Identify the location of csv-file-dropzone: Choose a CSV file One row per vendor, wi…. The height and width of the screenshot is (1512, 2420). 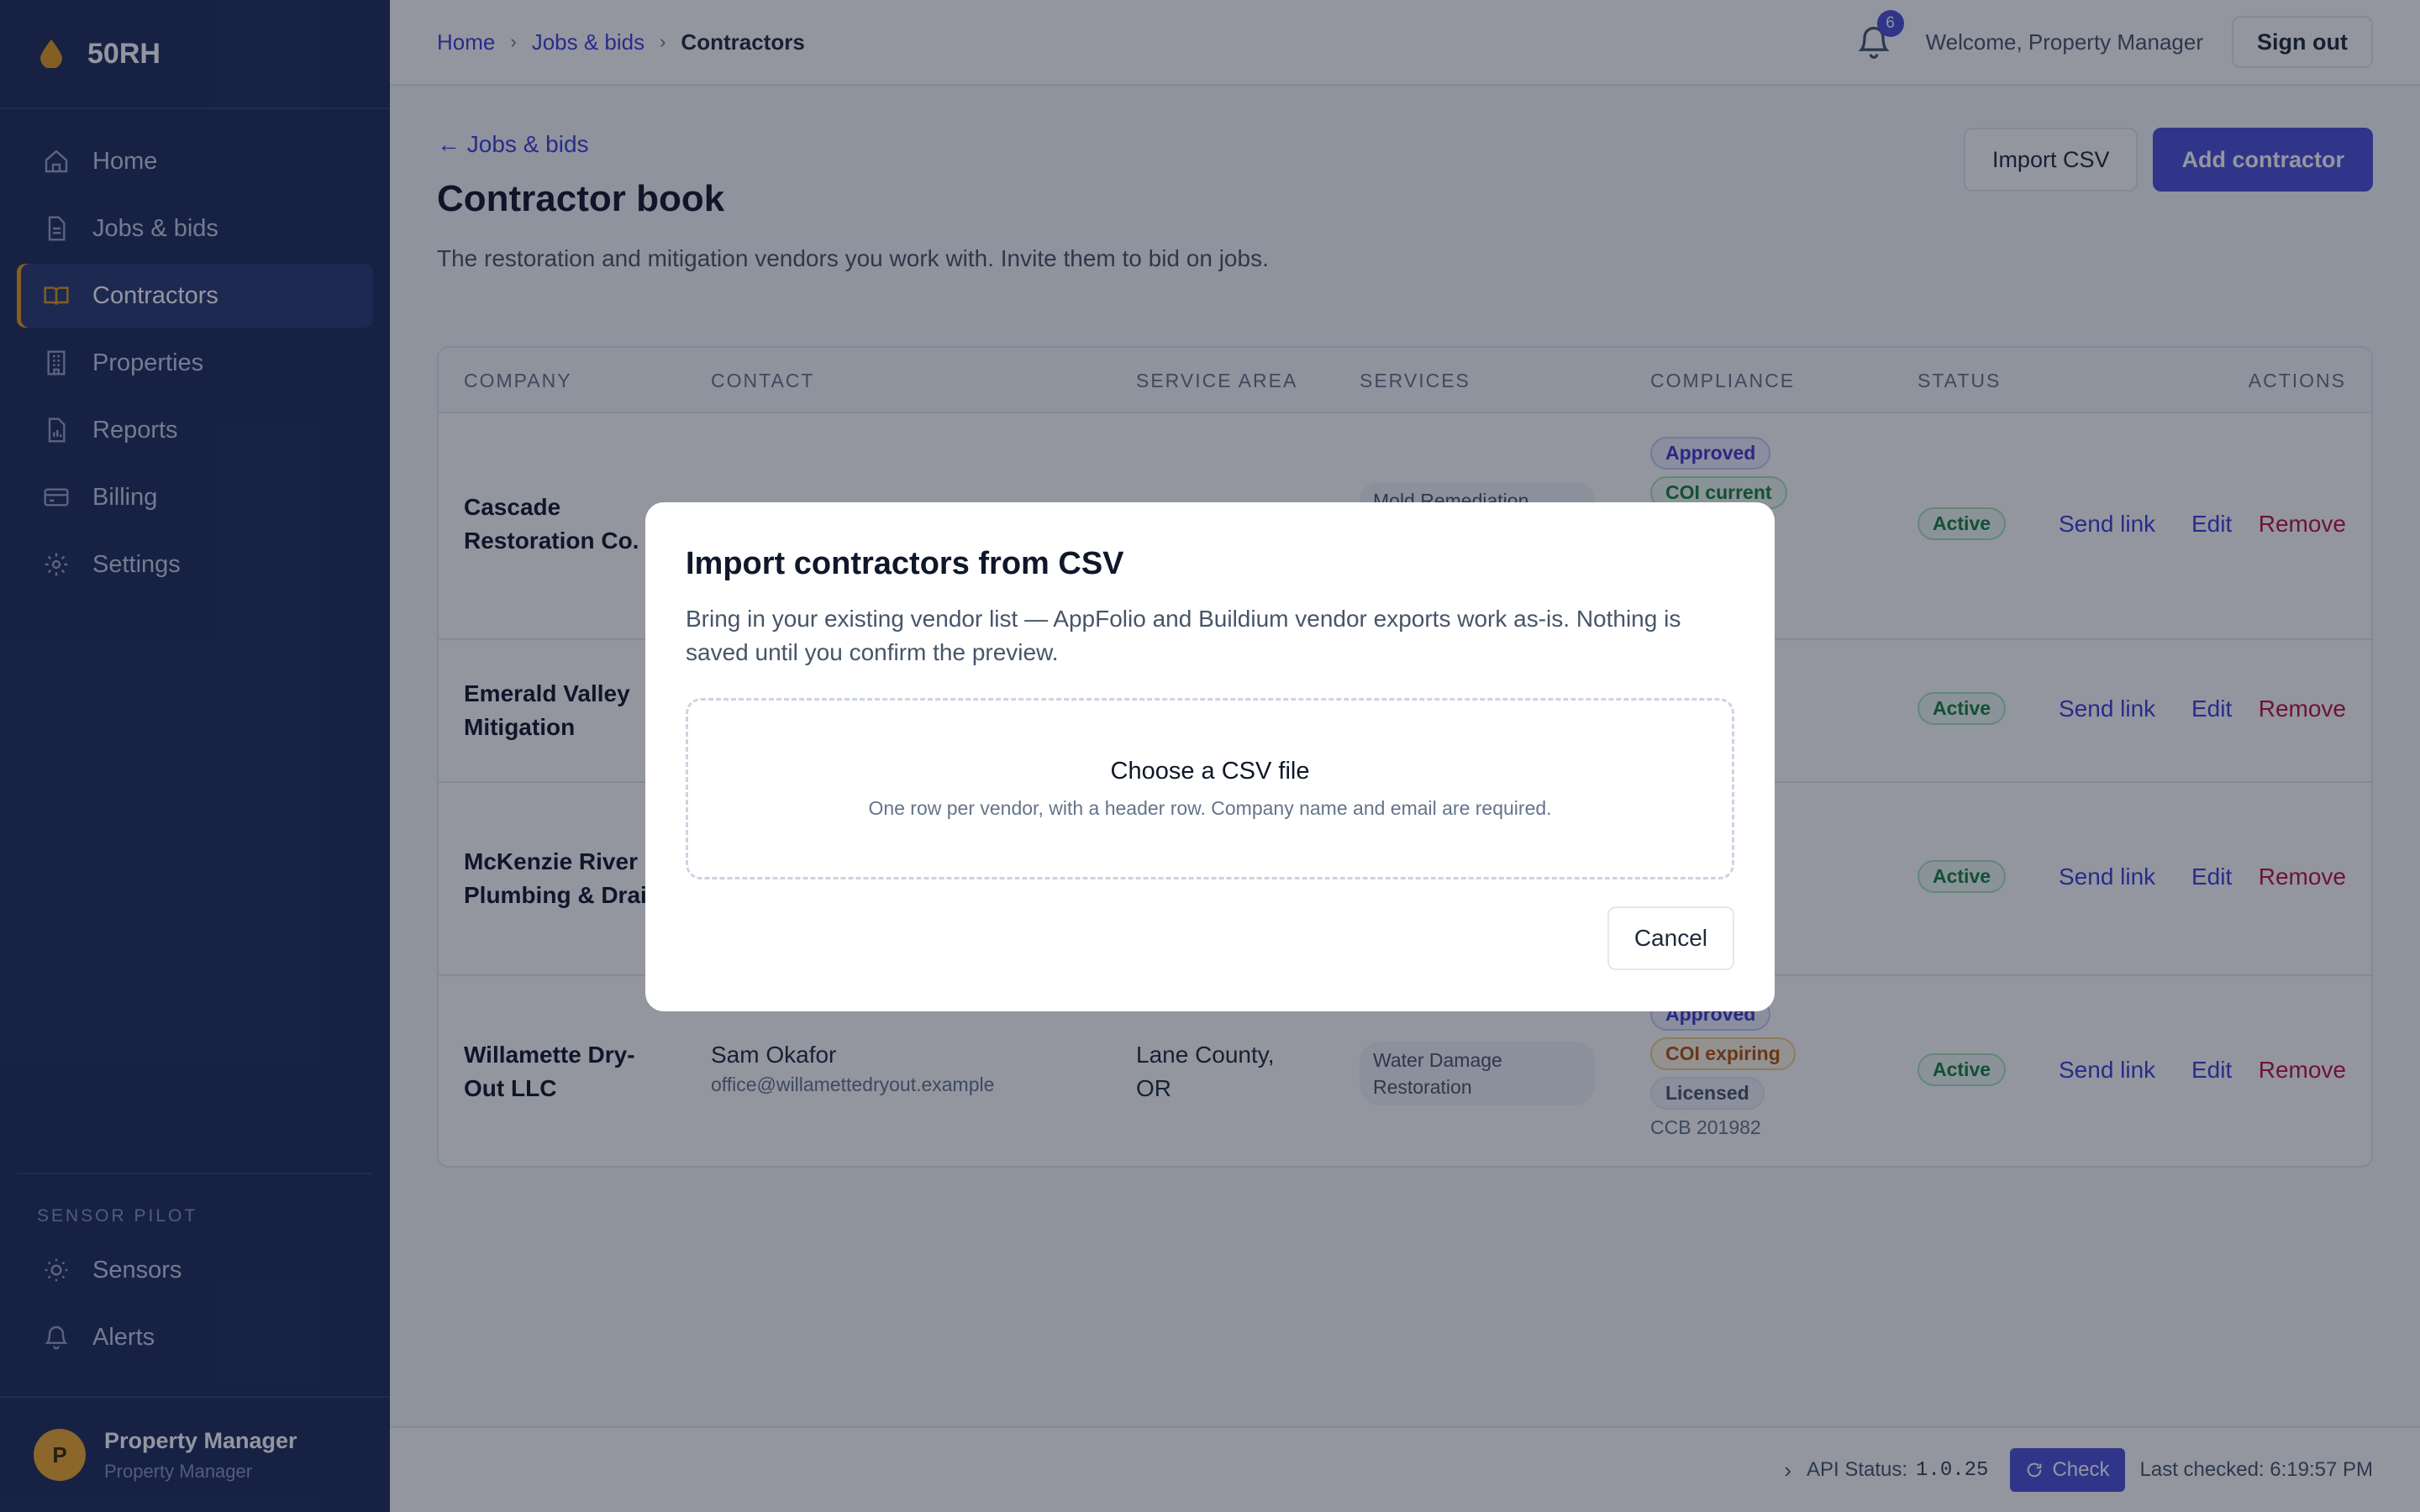
(1210, 788).